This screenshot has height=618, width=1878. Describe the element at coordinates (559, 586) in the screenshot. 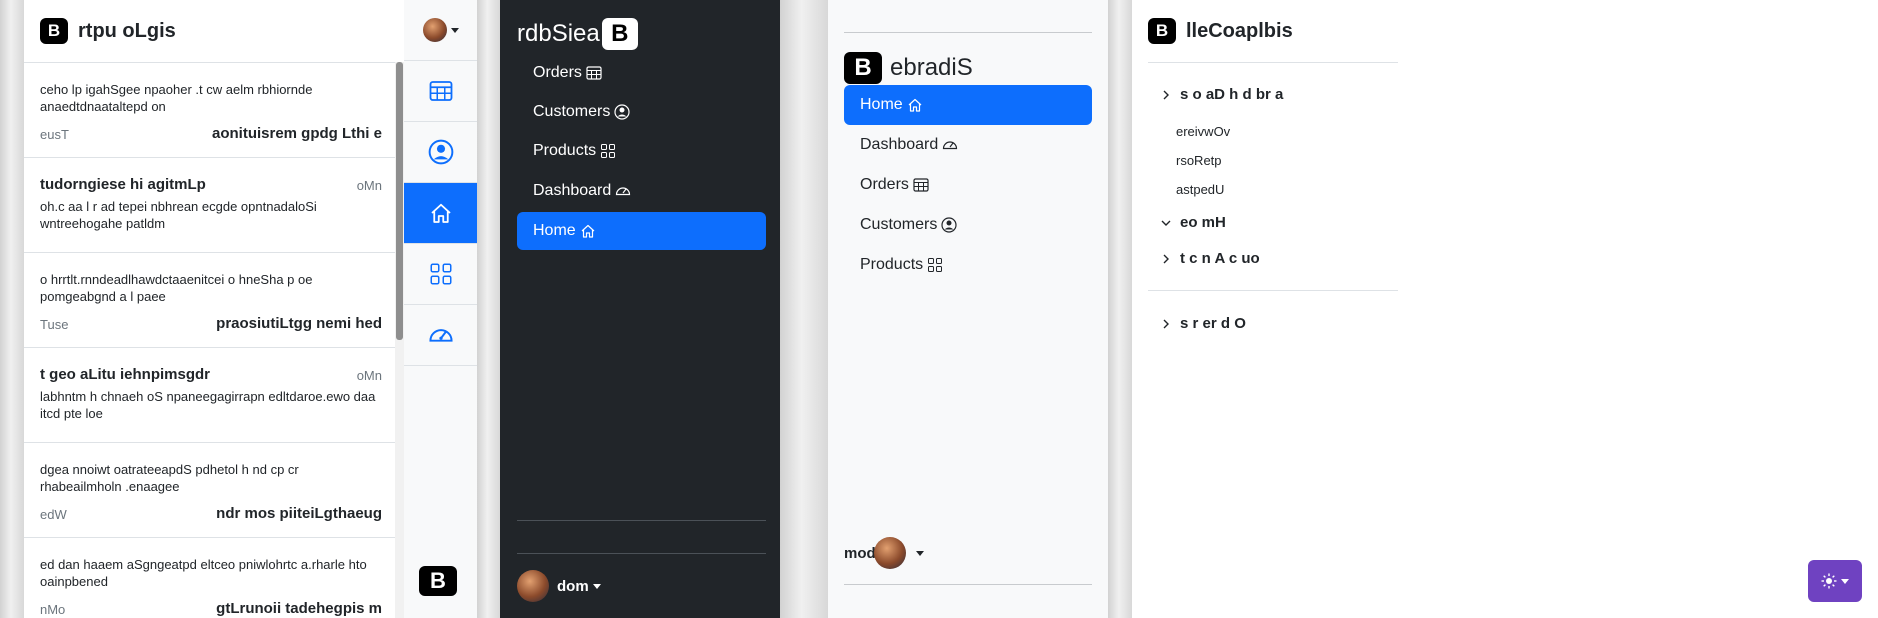

I see `user-dropdown: dom` at that location.